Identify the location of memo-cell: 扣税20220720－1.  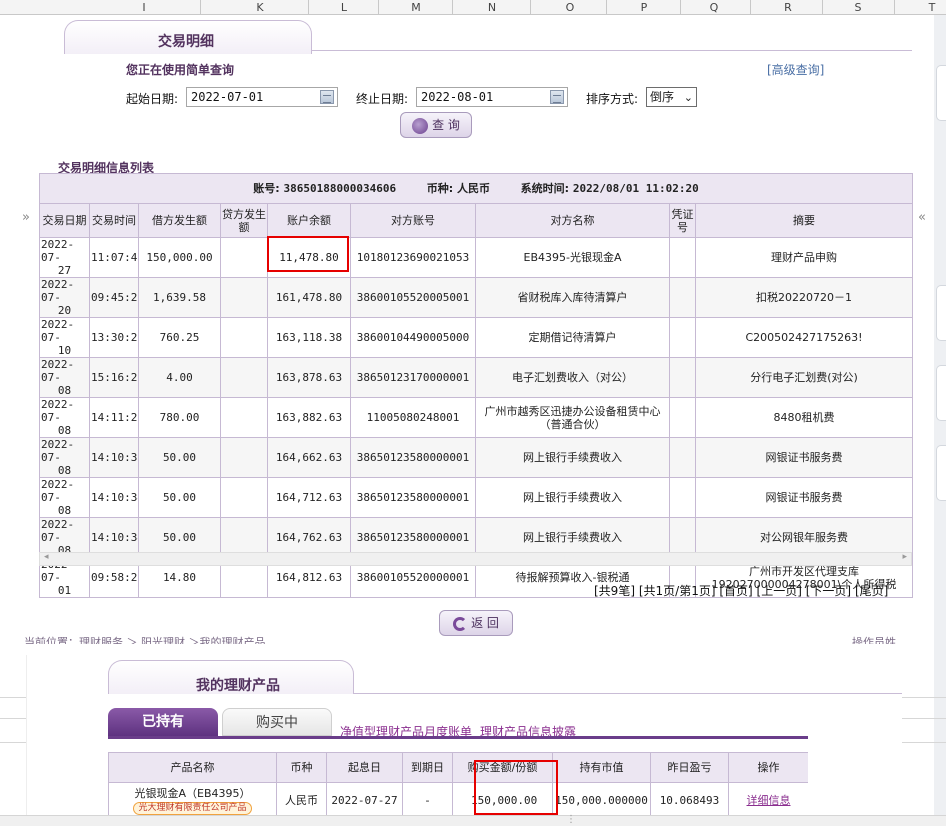
(804, 297).